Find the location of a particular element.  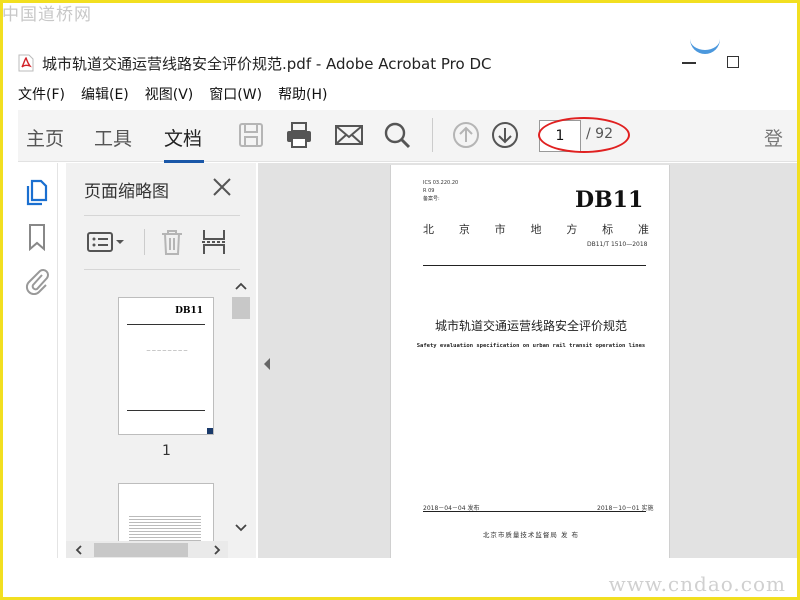

menu-bar: 文件(F) 编辑(E) 视图(V) 窗口(W) 帮助(H) is located at coordinates (181, 94).